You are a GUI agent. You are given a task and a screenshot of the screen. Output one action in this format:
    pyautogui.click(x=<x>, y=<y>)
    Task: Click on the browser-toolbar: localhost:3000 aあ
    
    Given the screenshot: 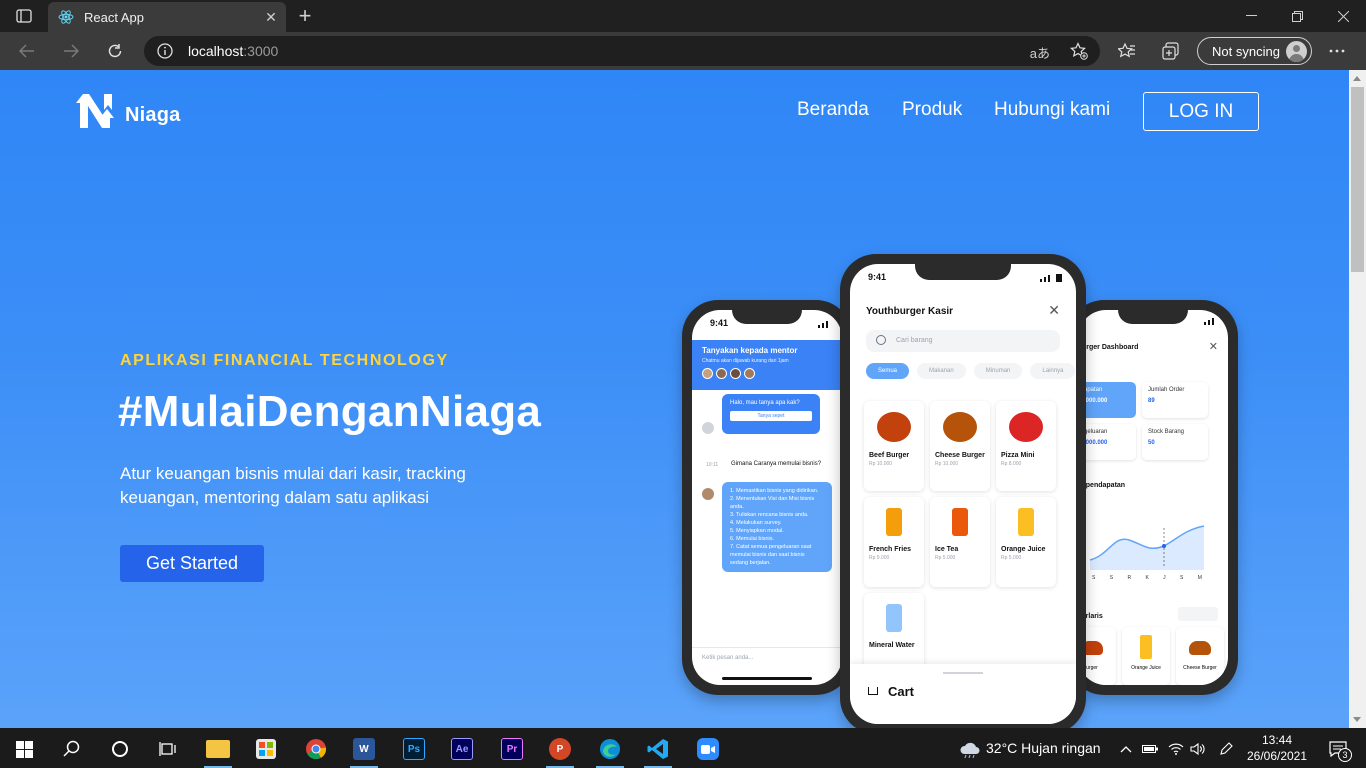 What is the action you would take?
    pyautogui.click(x=683, y=51)
    